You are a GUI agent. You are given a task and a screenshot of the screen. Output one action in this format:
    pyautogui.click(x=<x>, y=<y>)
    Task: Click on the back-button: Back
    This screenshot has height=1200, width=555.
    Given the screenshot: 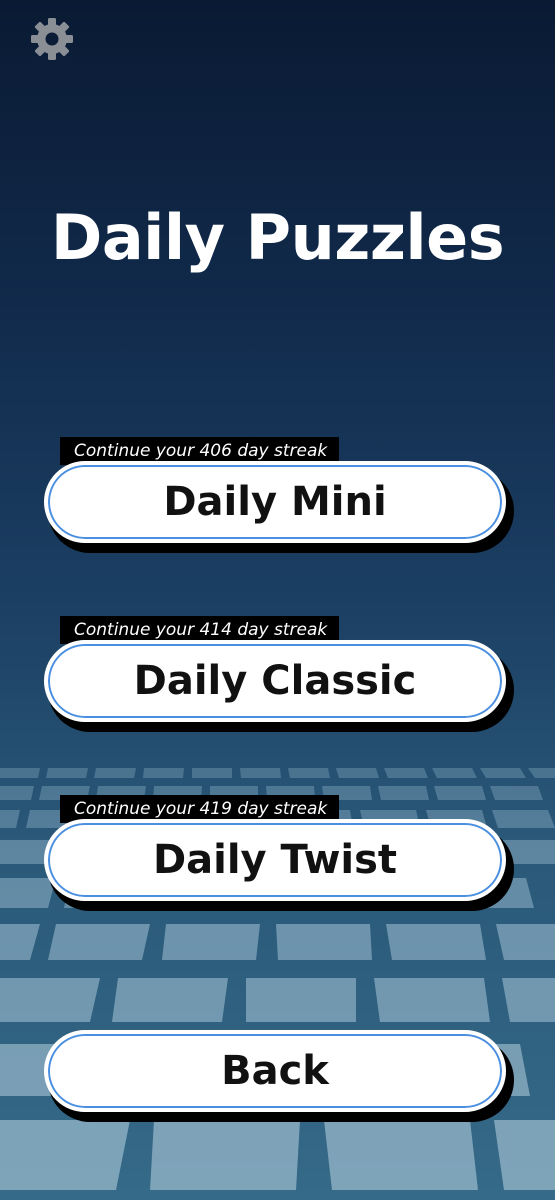 What is the action you would take?
    pyautogui.click(x=275, y=1071)
    